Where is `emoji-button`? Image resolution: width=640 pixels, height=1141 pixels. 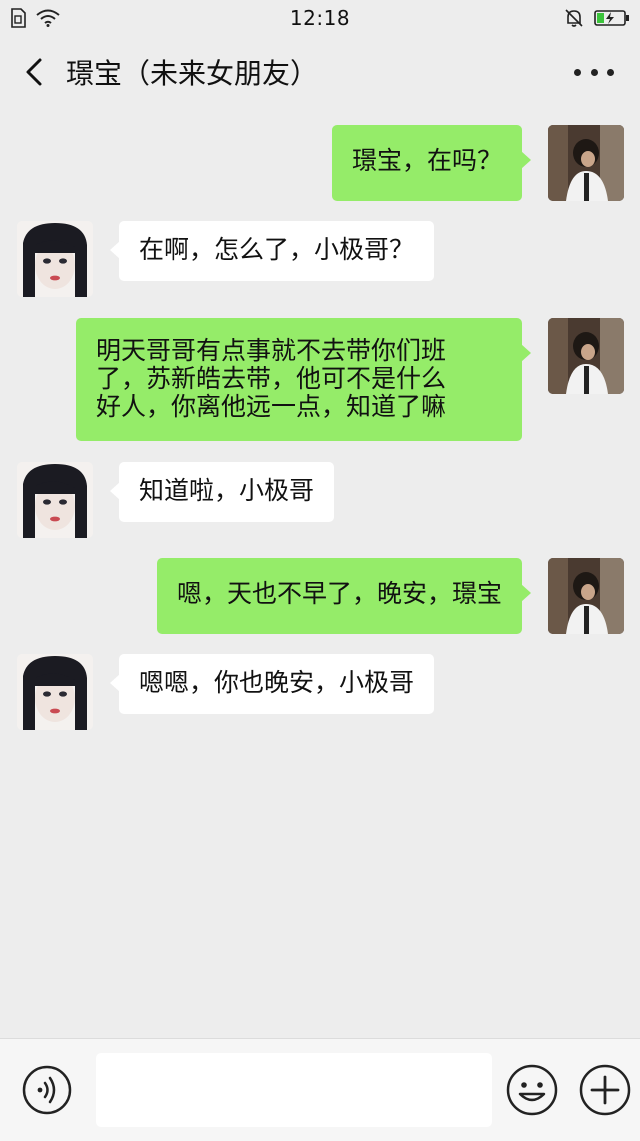 emoji-button is located at coordinates (532, 1090).